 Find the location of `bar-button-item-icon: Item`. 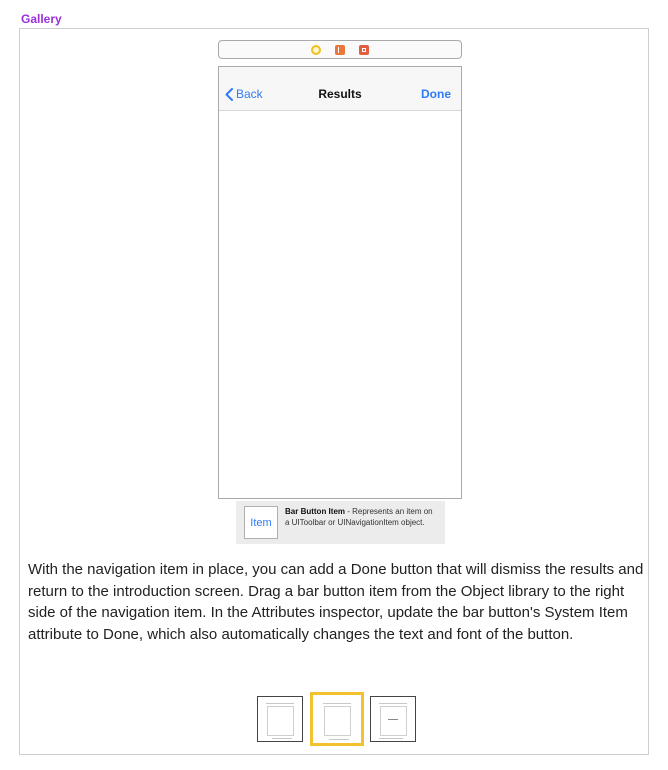

bar-button-item-icon: Item is located at coordinates (261, 522).